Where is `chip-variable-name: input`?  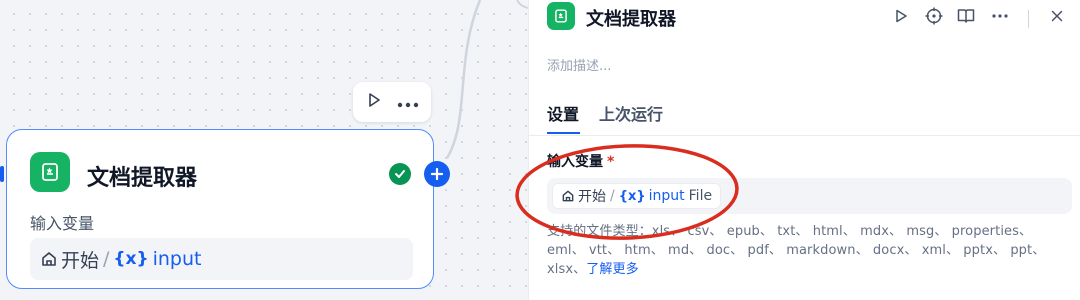 chip-variable-name: input is located at coordinates (666, 196).